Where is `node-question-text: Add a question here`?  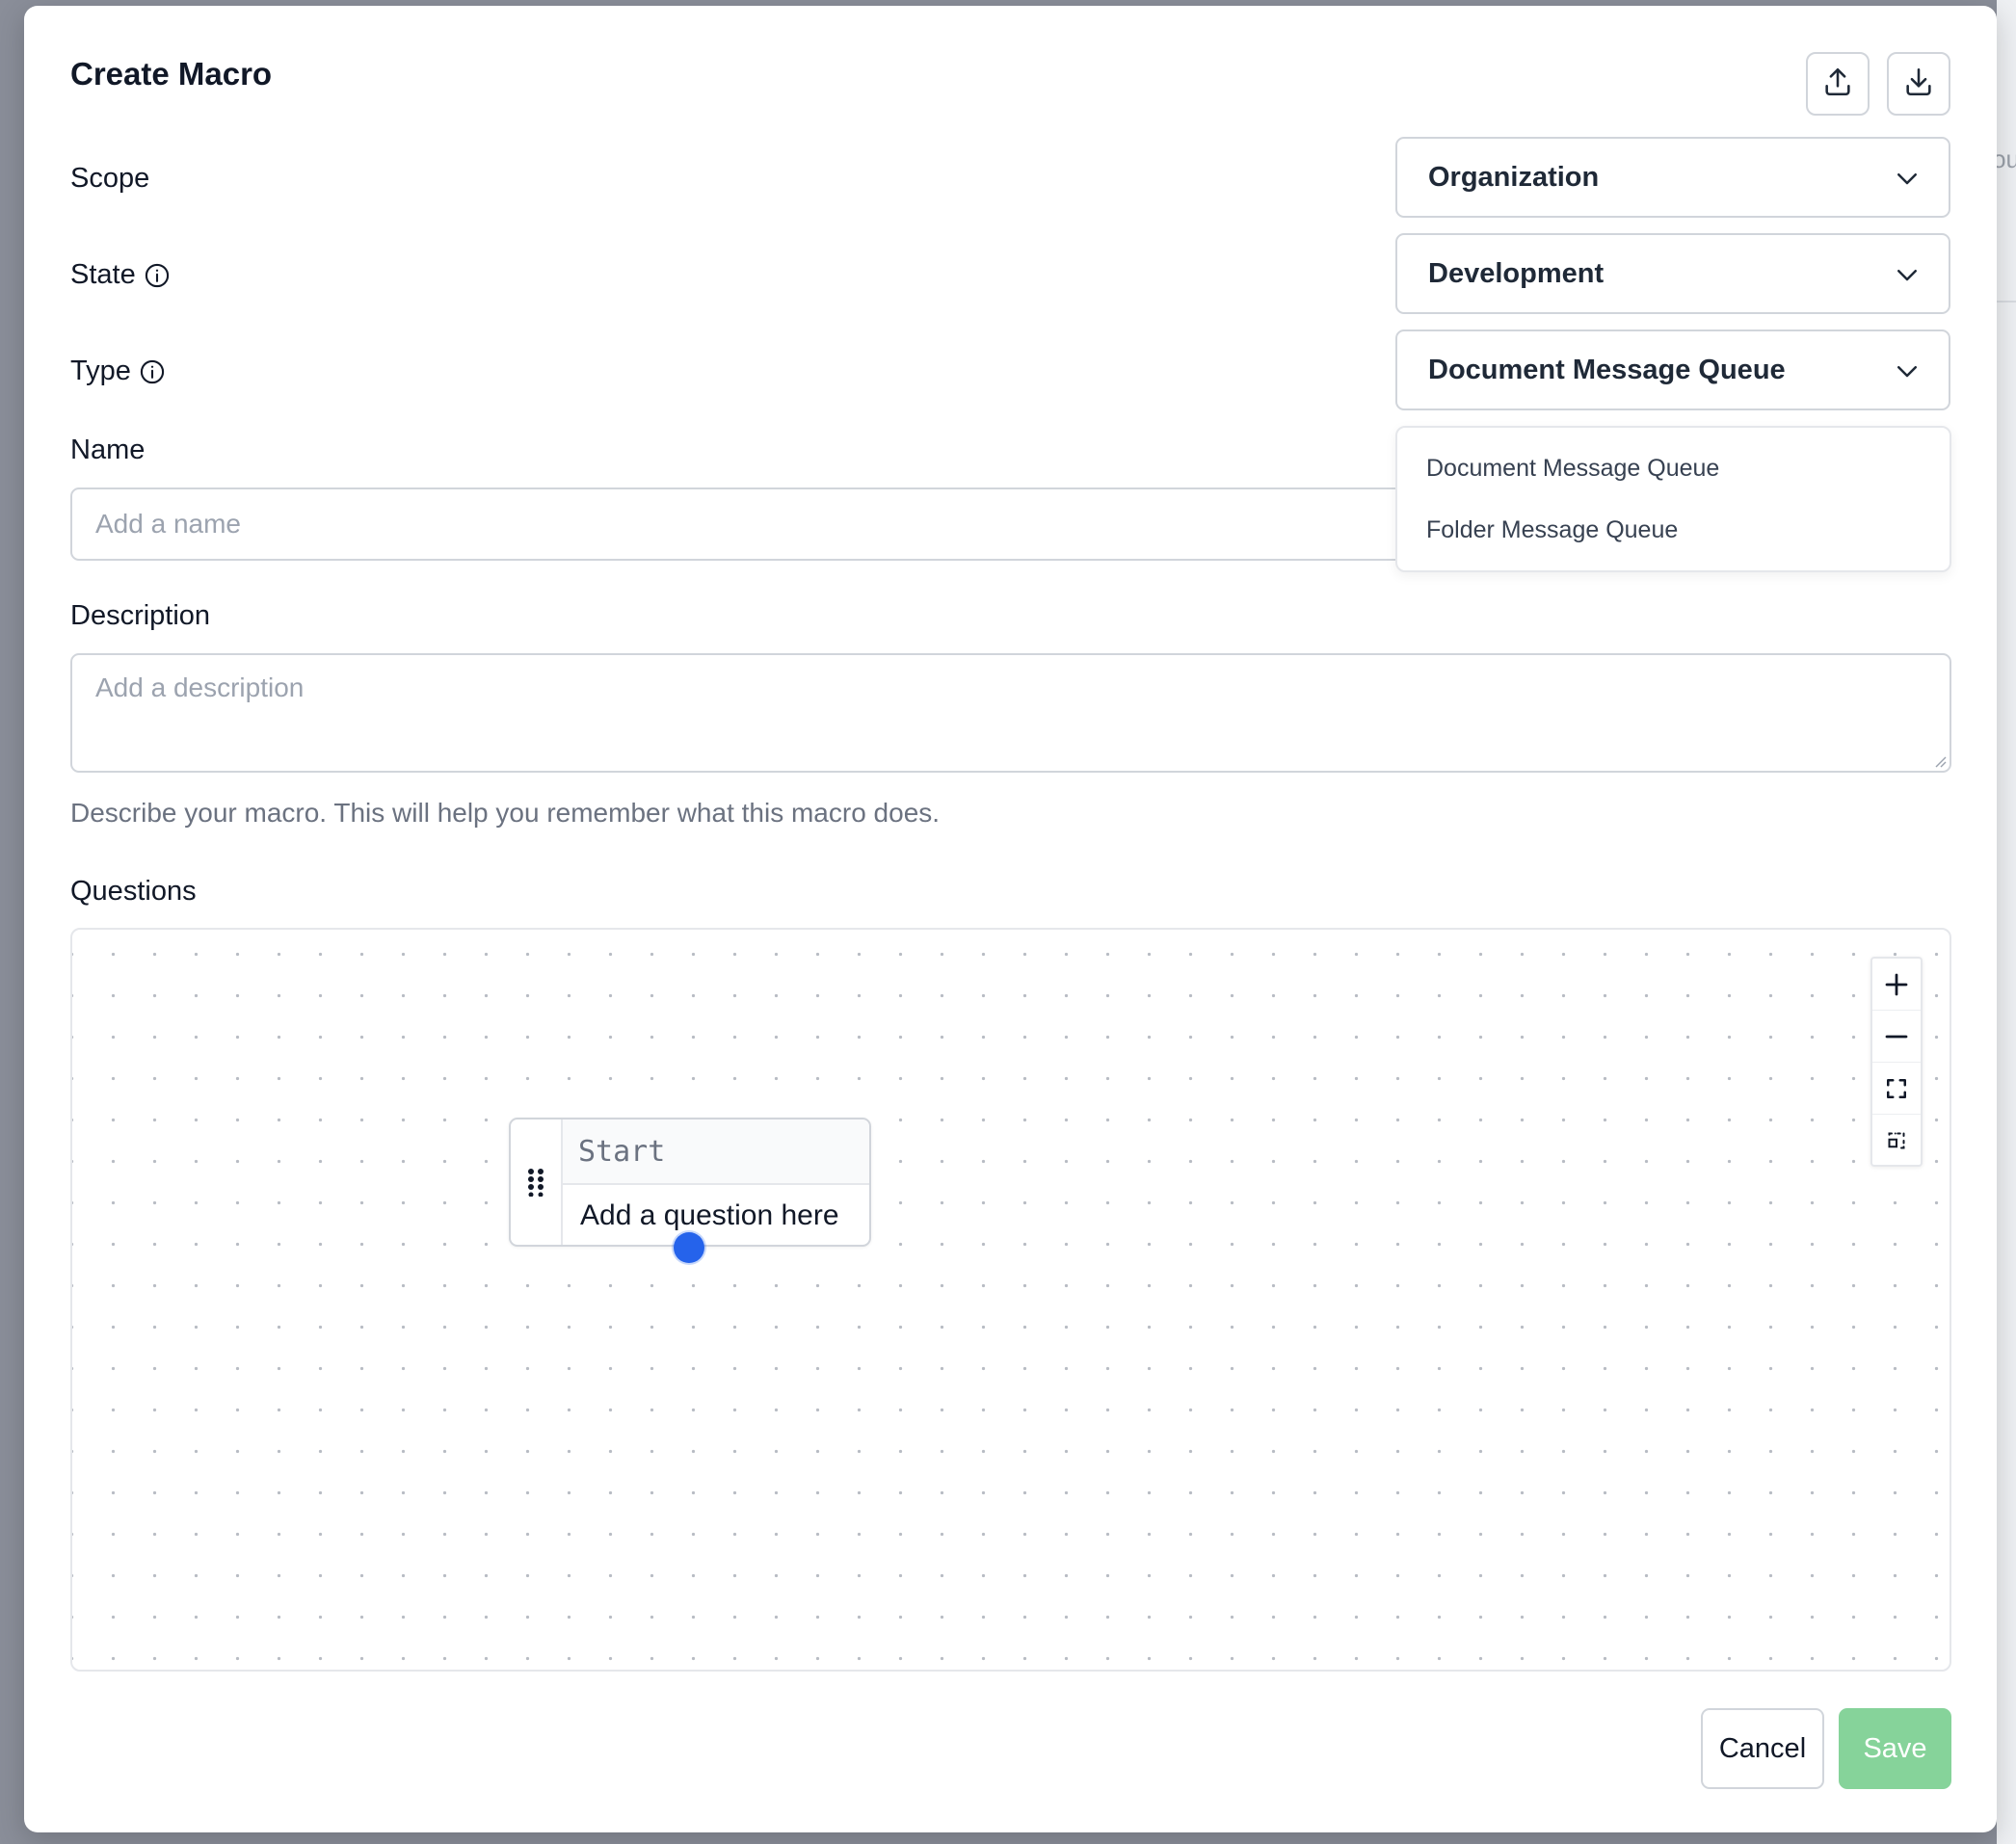
node-question-text: Add a question here is located at coordinates (716, 1216).